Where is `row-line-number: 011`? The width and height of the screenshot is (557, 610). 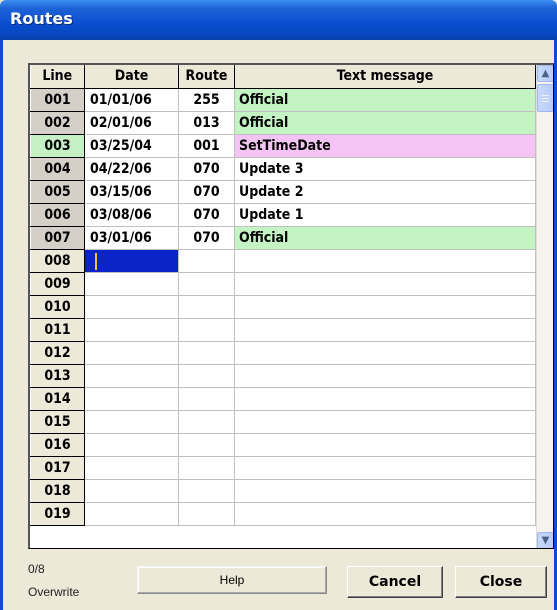 row-line-number: 011 is located at coordinates (57, 329).